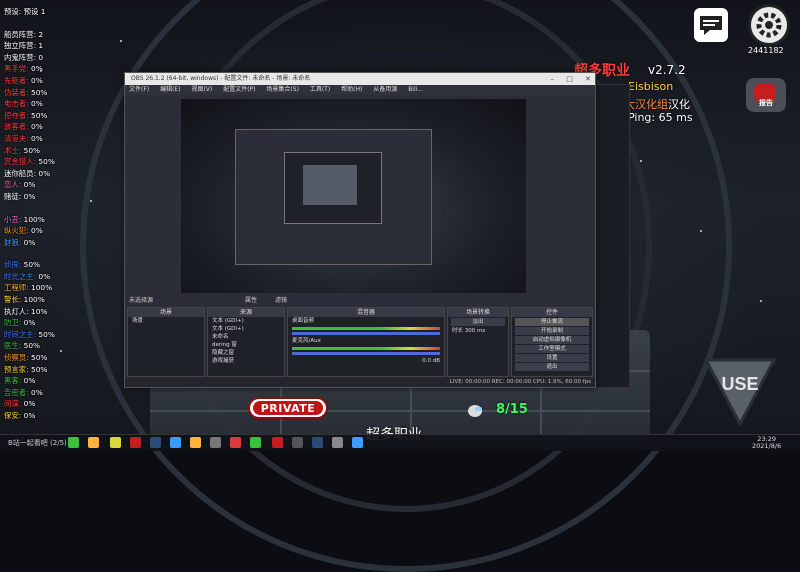  What do you see at coordinates (16, 104) in the screenshot?
I see `role-name: 电击者:` at bounding box center [16, 104].